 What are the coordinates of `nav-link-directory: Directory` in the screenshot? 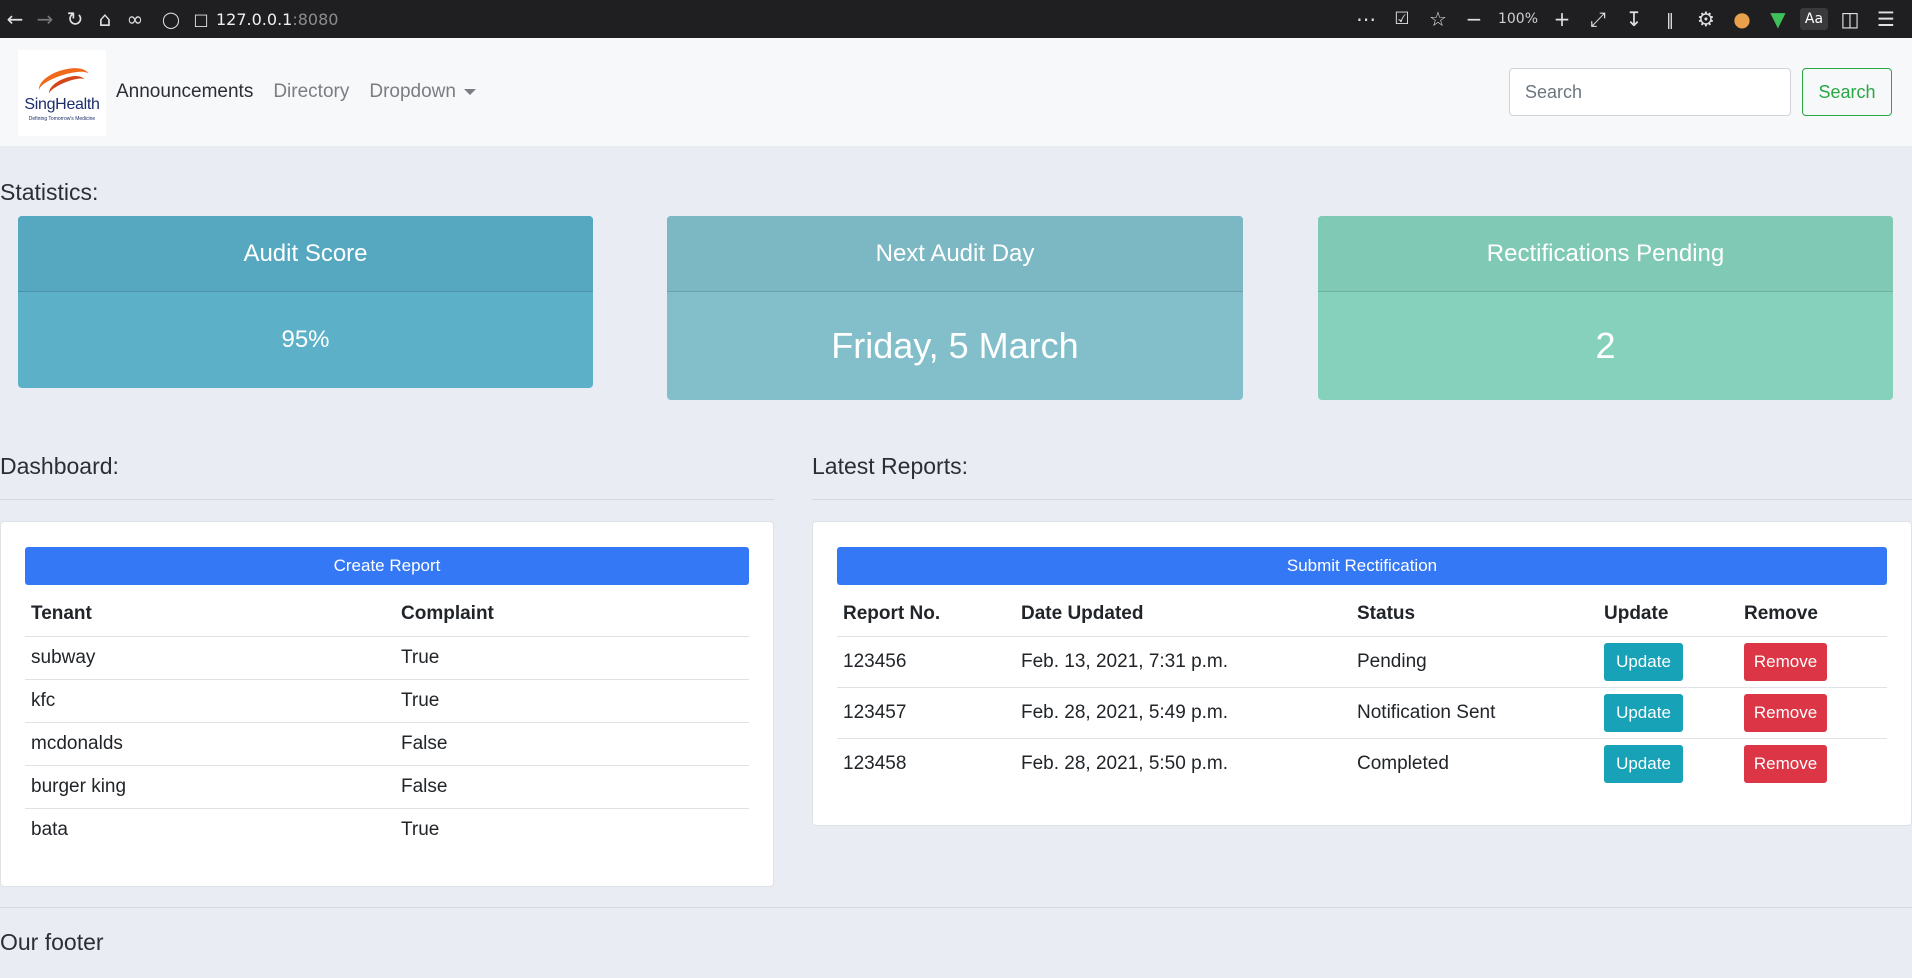 It's located at (311, 92).